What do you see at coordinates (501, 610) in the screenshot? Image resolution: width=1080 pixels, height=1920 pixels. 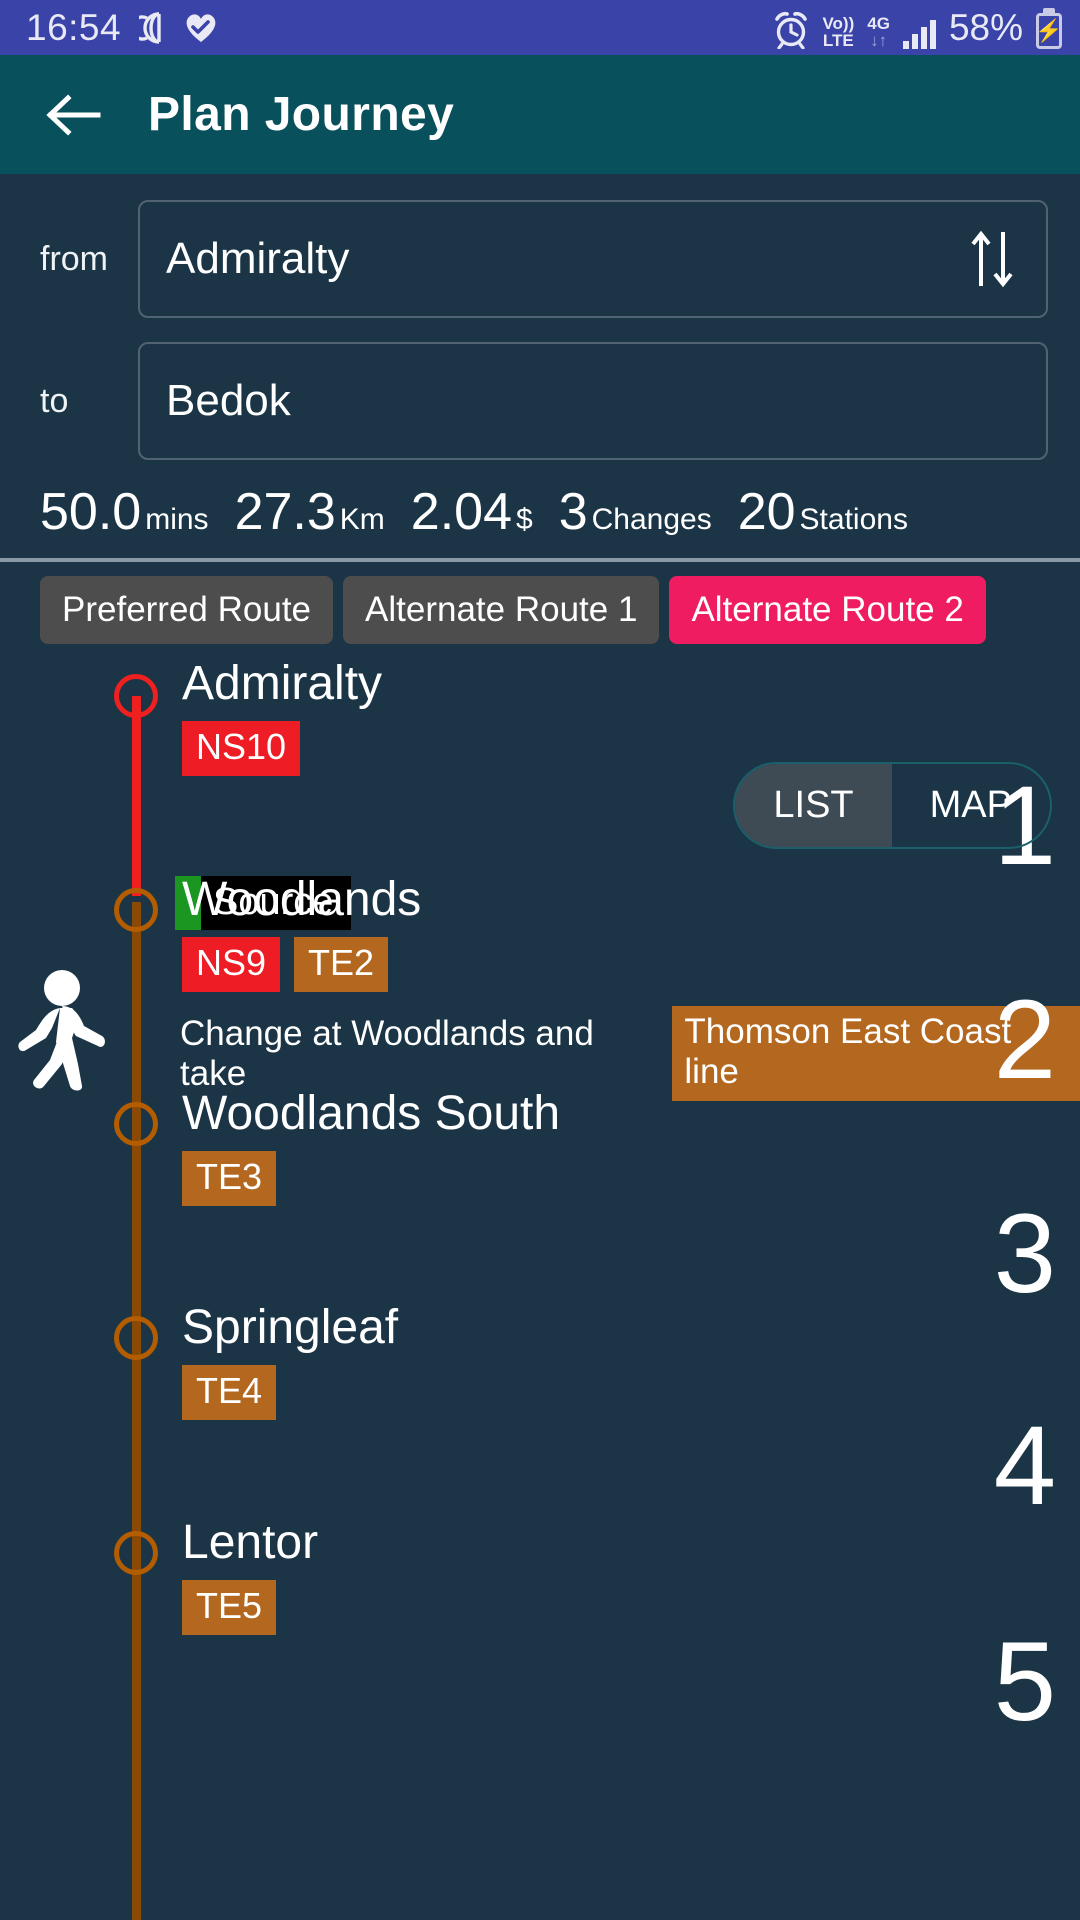 I see `tab-alternate-route-1: Alternate Route 1` at bounding box center [501, 610].